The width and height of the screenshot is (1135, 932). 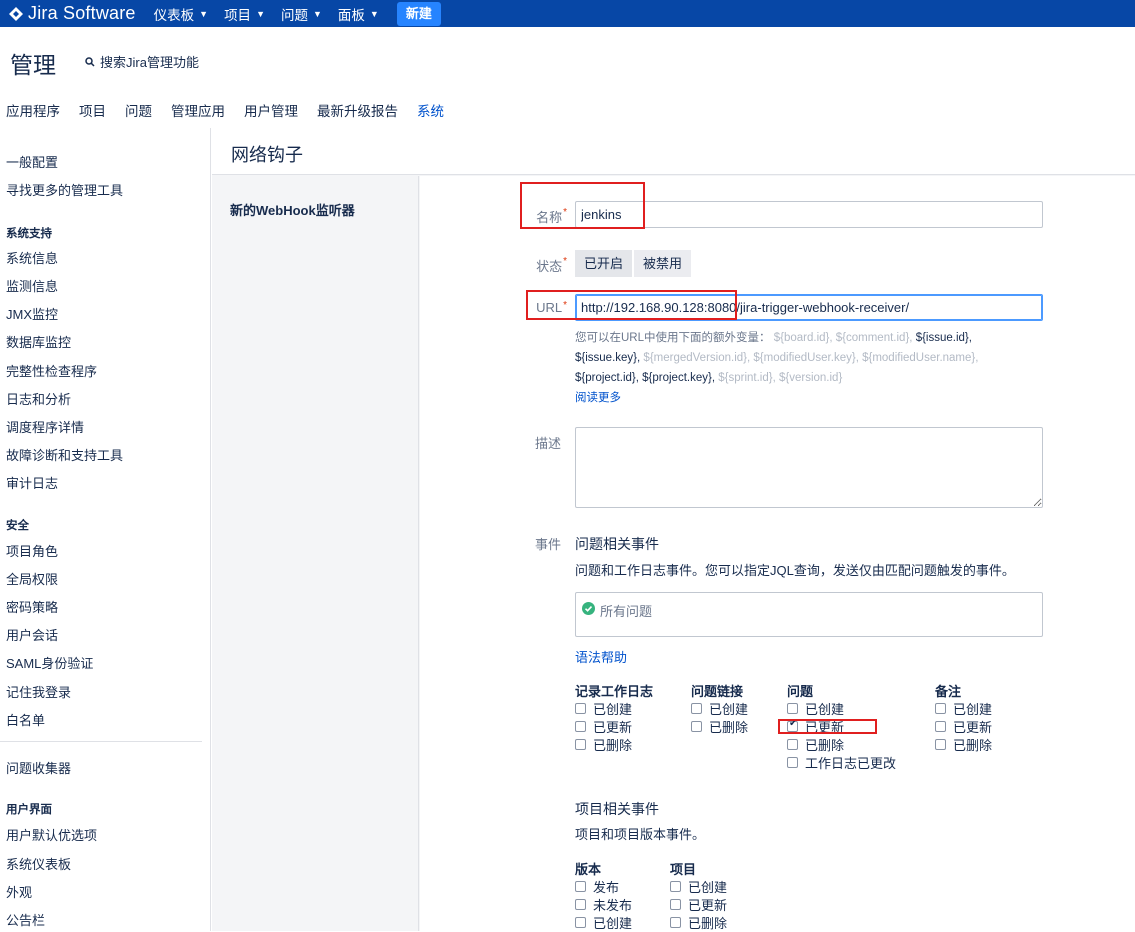 I want to click on project-created-option: 已创建, so click(x=698, y=886).